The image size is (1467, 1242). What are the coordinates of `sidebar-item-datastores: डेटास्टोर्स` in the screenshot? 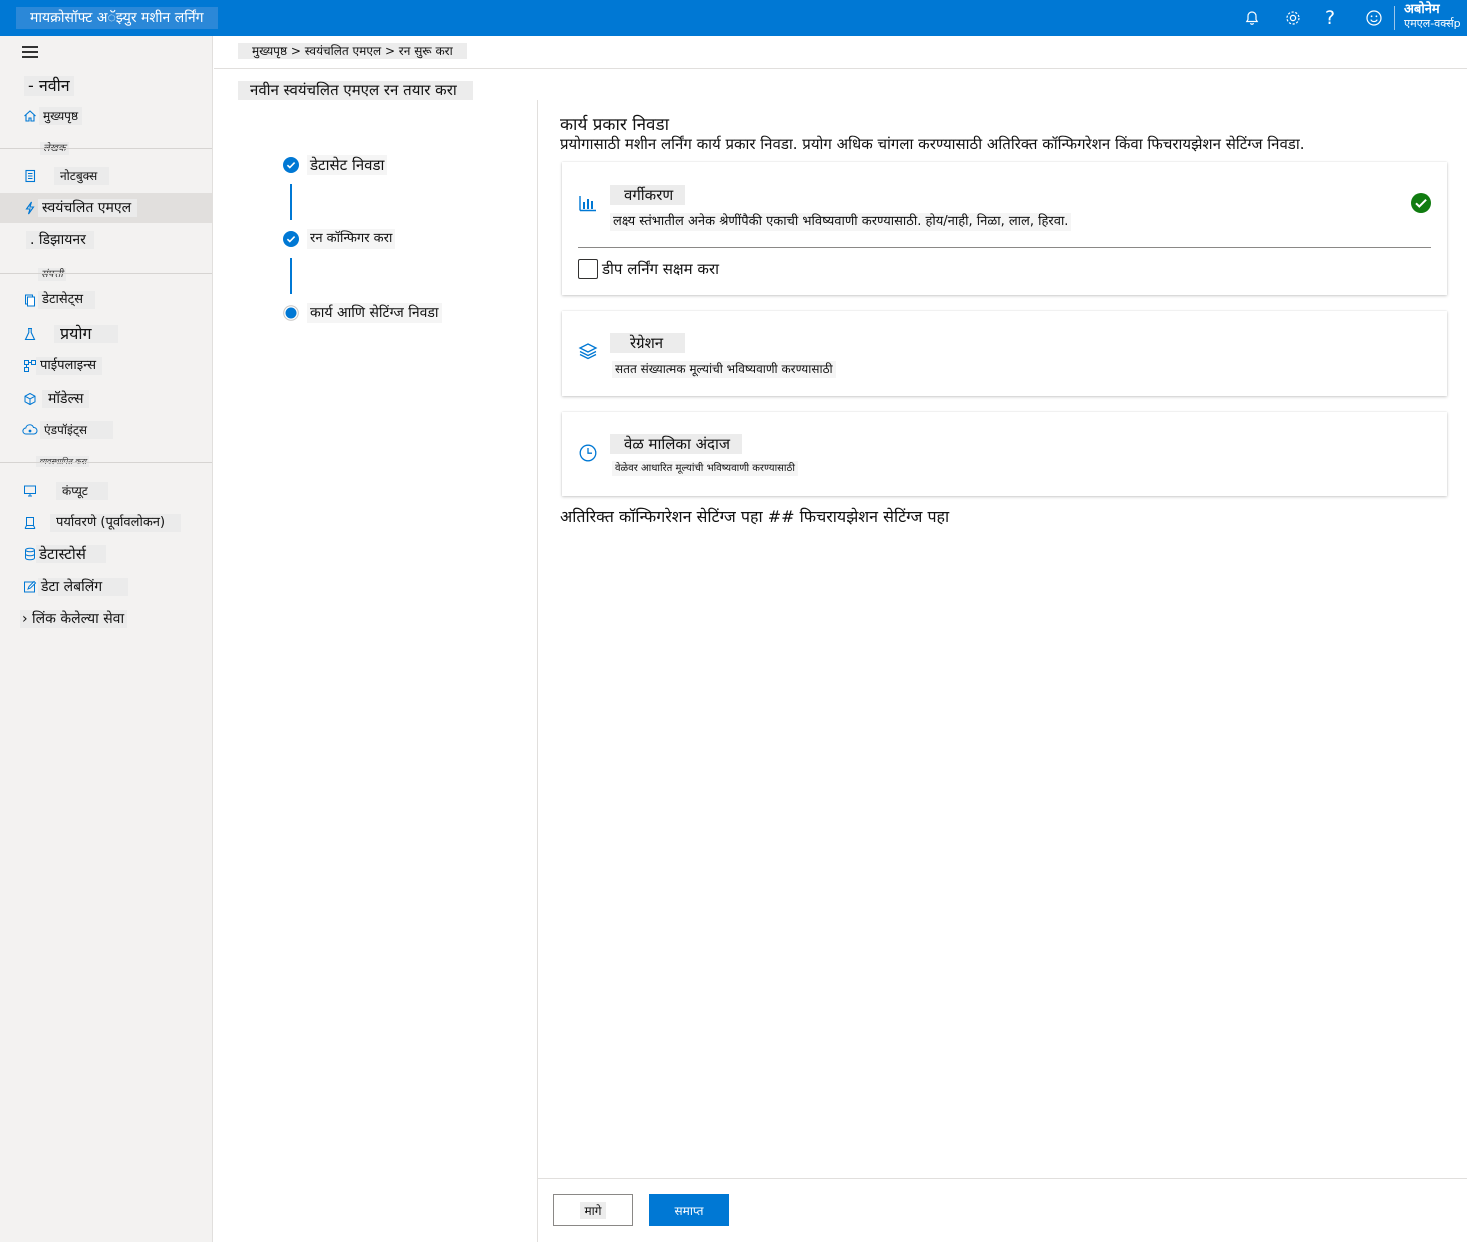 It's located at (106, 554).